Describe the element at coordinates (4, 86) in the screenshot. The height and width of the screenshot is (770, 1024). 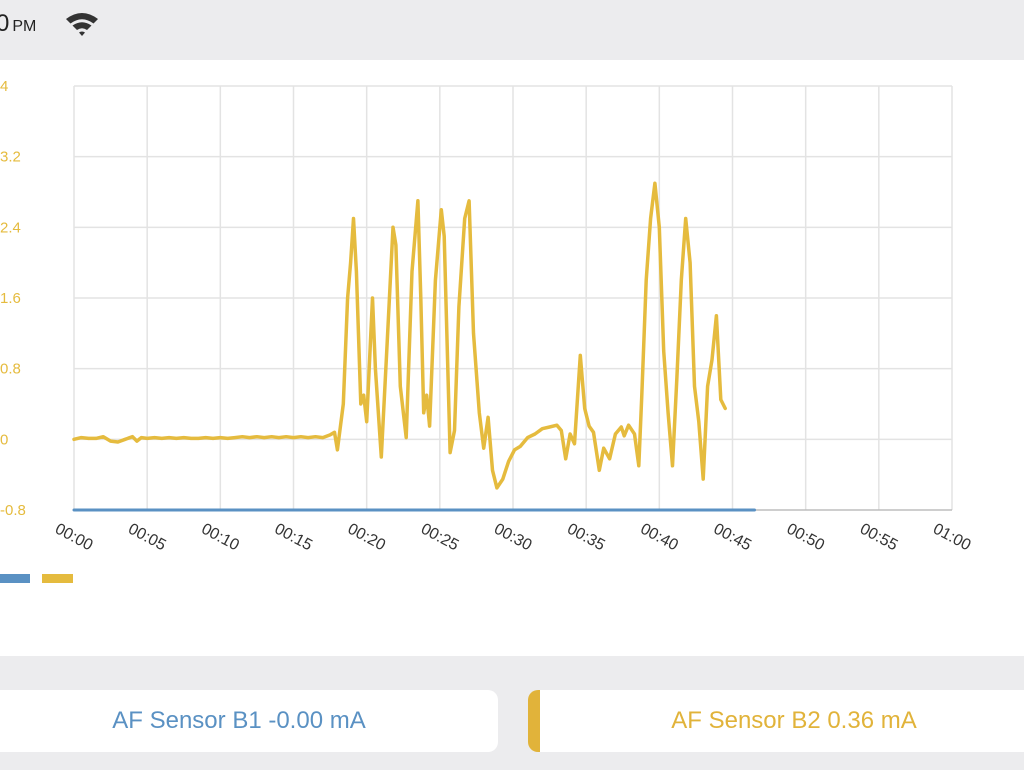
I see `y-tick-label: 4` at that location.